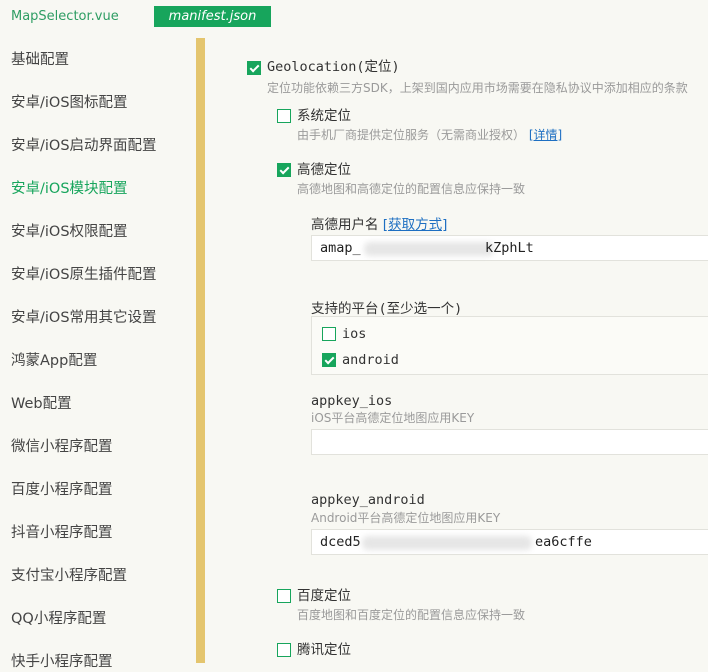 The image size is (708, 672). Describe the element at coordinates (284, 596) in the screenshot. I see `baidu-checkbox` at that location.